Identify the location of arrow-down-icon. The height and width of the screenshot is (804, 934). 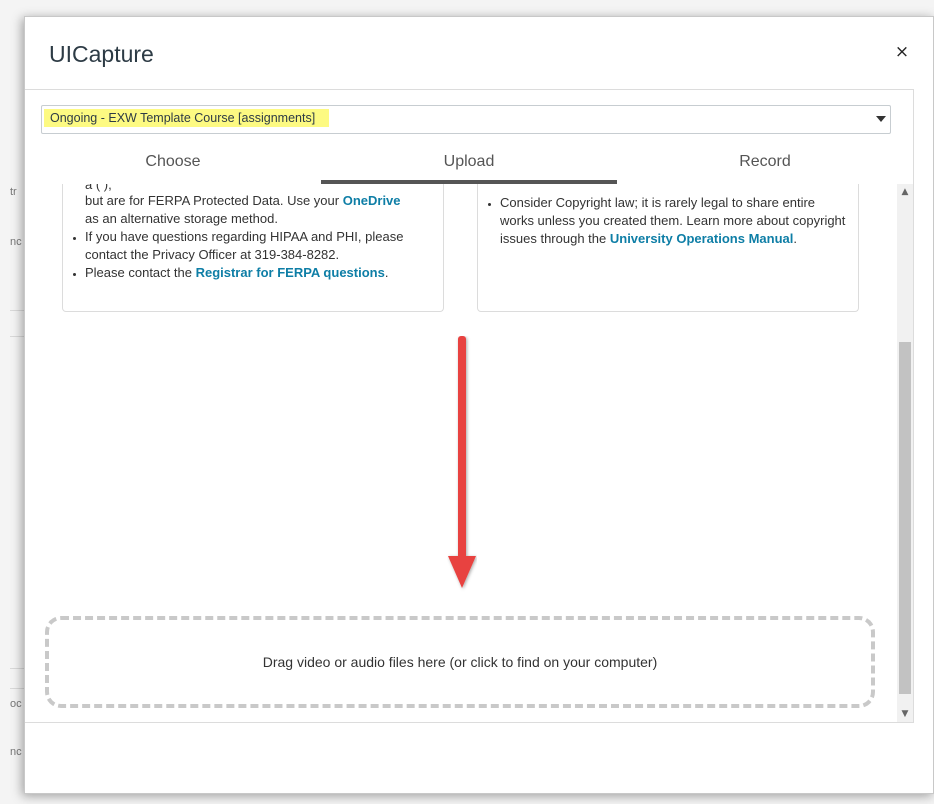
(462, 462).